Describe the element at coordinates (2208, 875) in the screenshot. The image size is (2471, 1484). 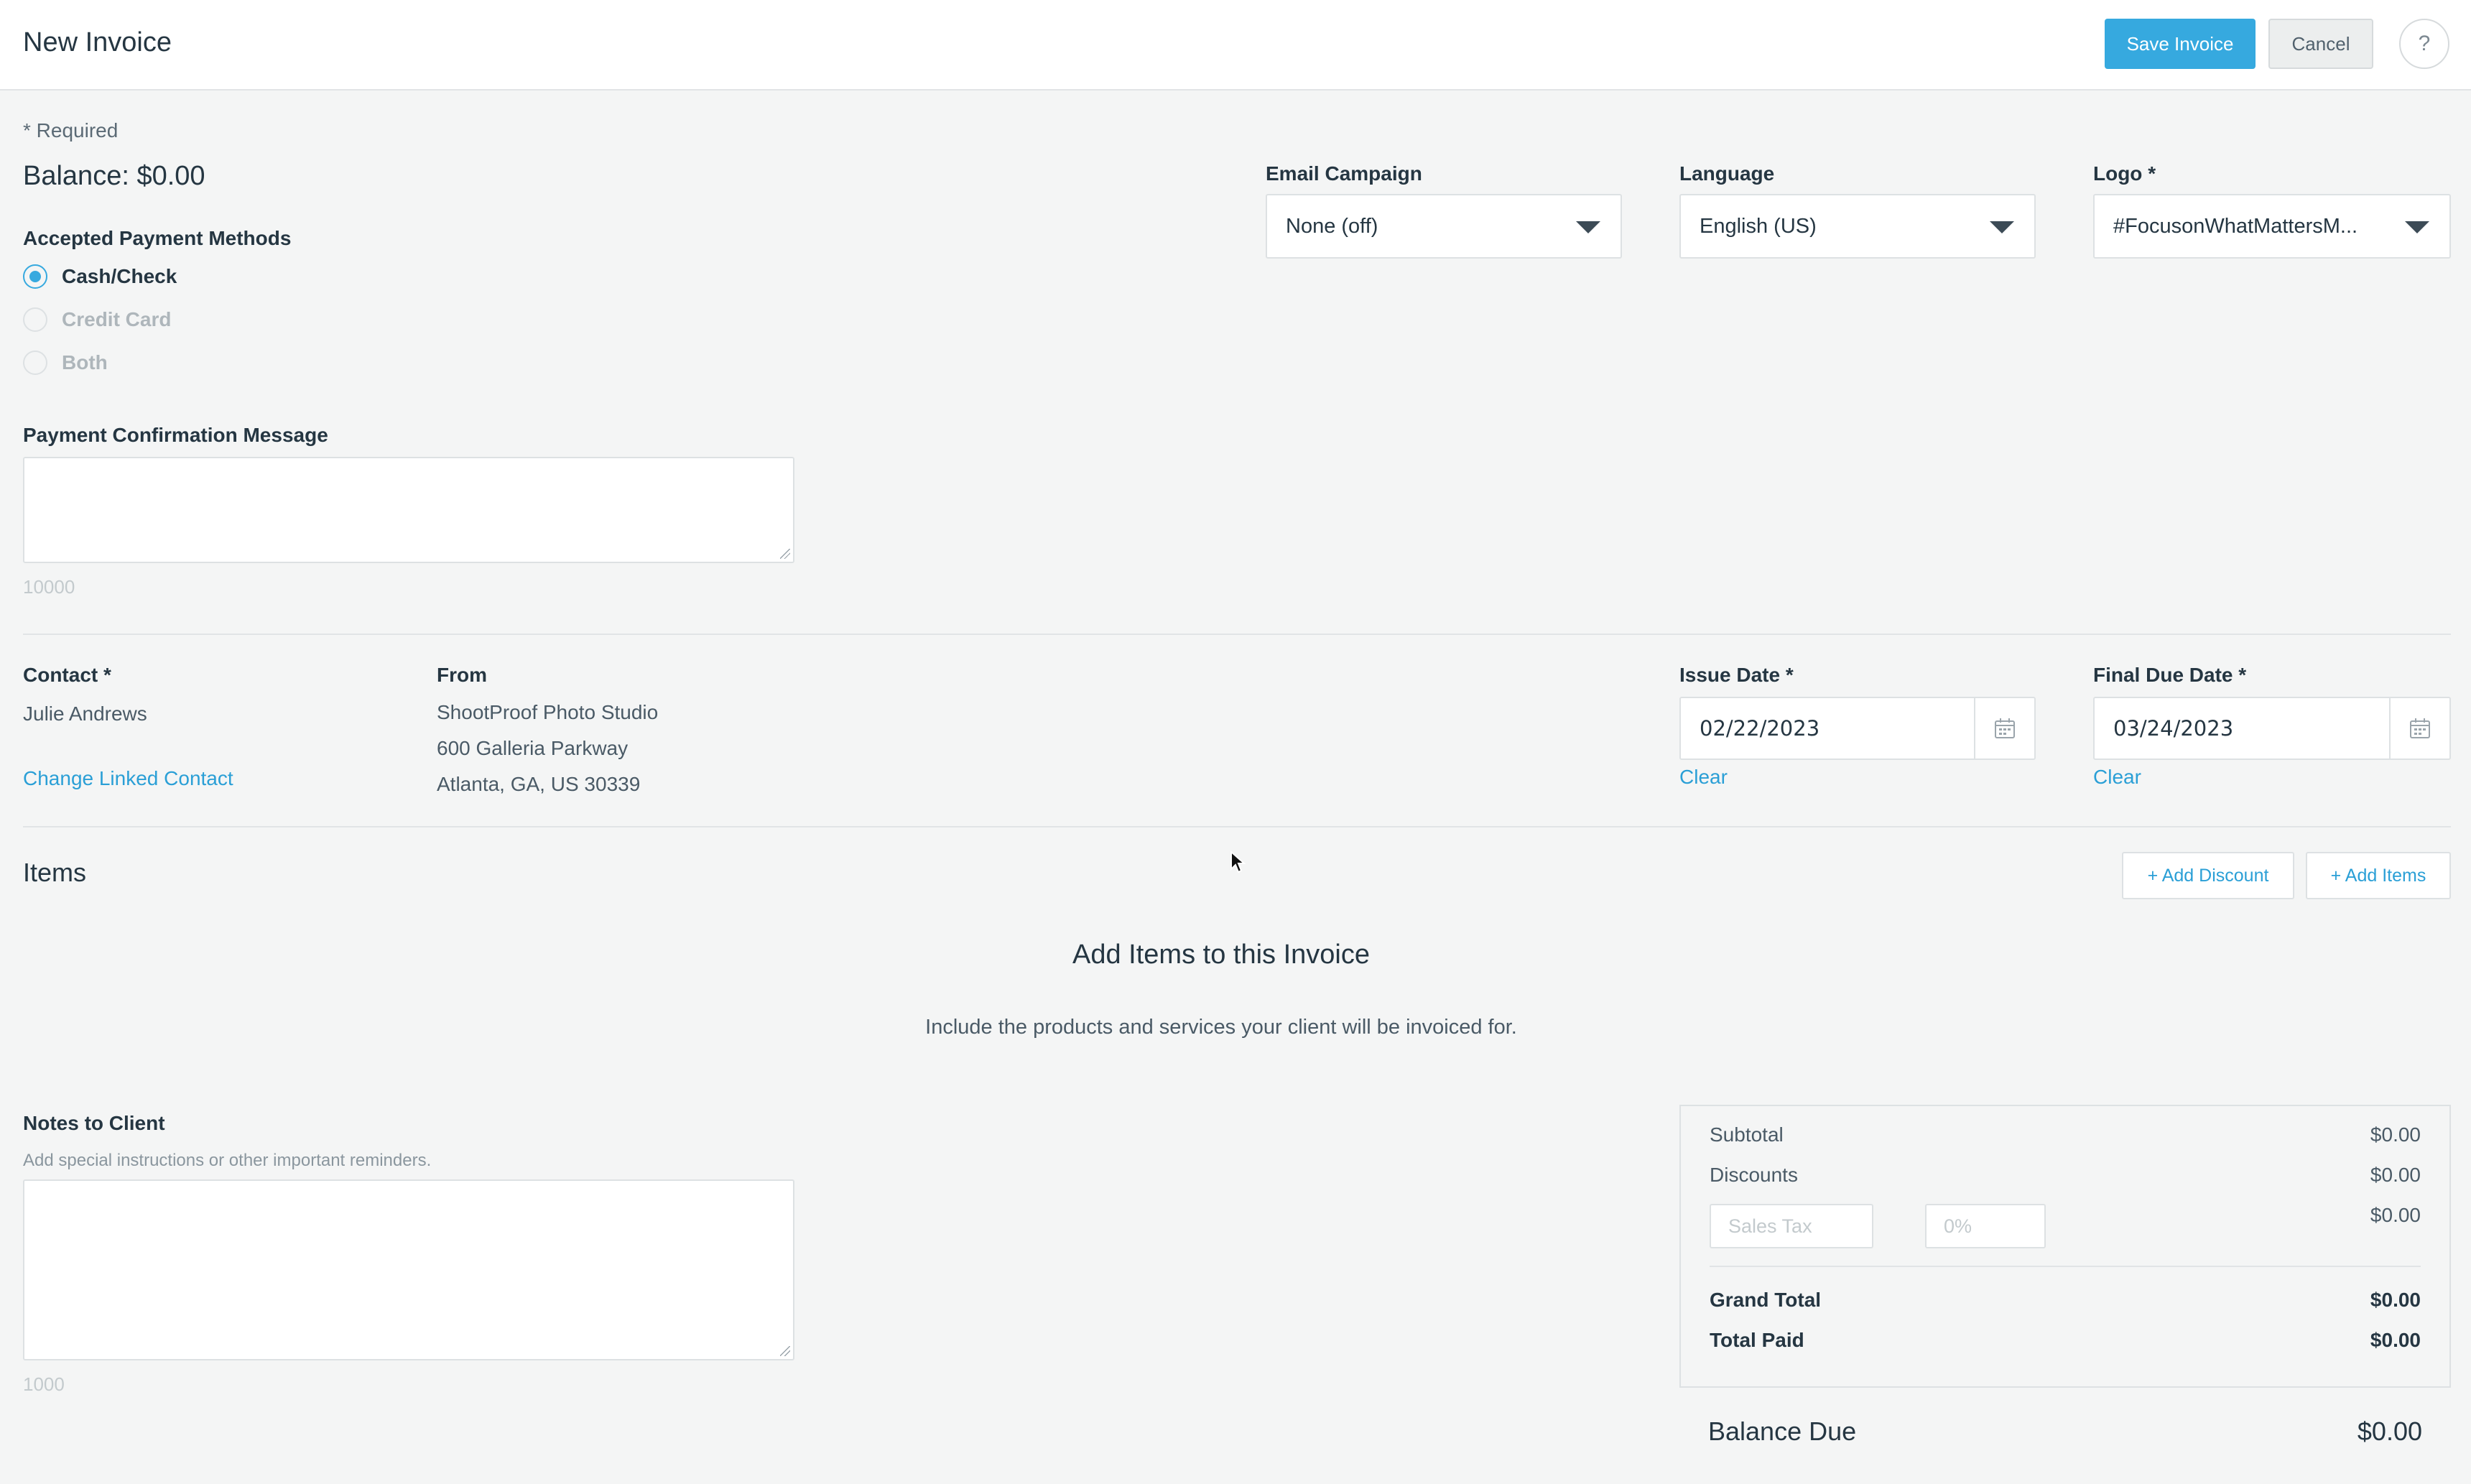
I see `add-discount-button: + Add Discount` at that location.